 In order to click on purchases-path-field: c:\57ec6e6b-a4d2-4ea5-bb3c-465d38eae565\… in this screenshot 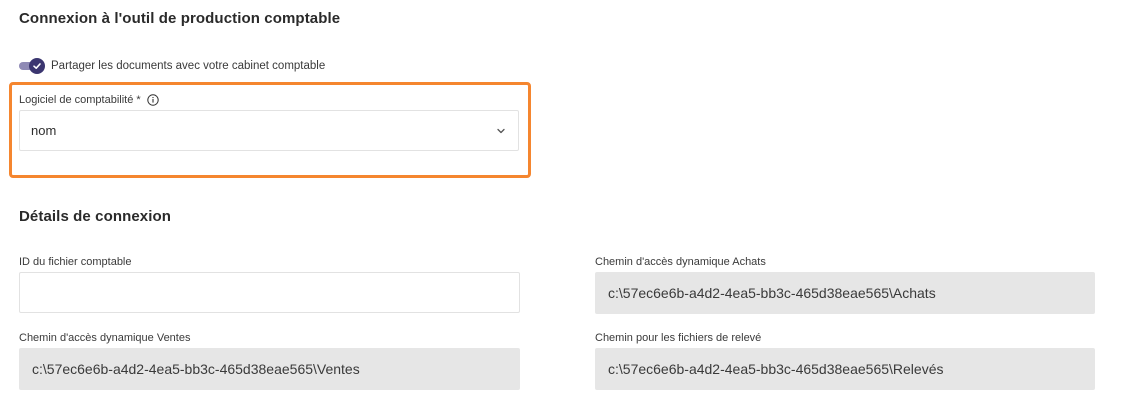, I will do `click(845, 293)`.